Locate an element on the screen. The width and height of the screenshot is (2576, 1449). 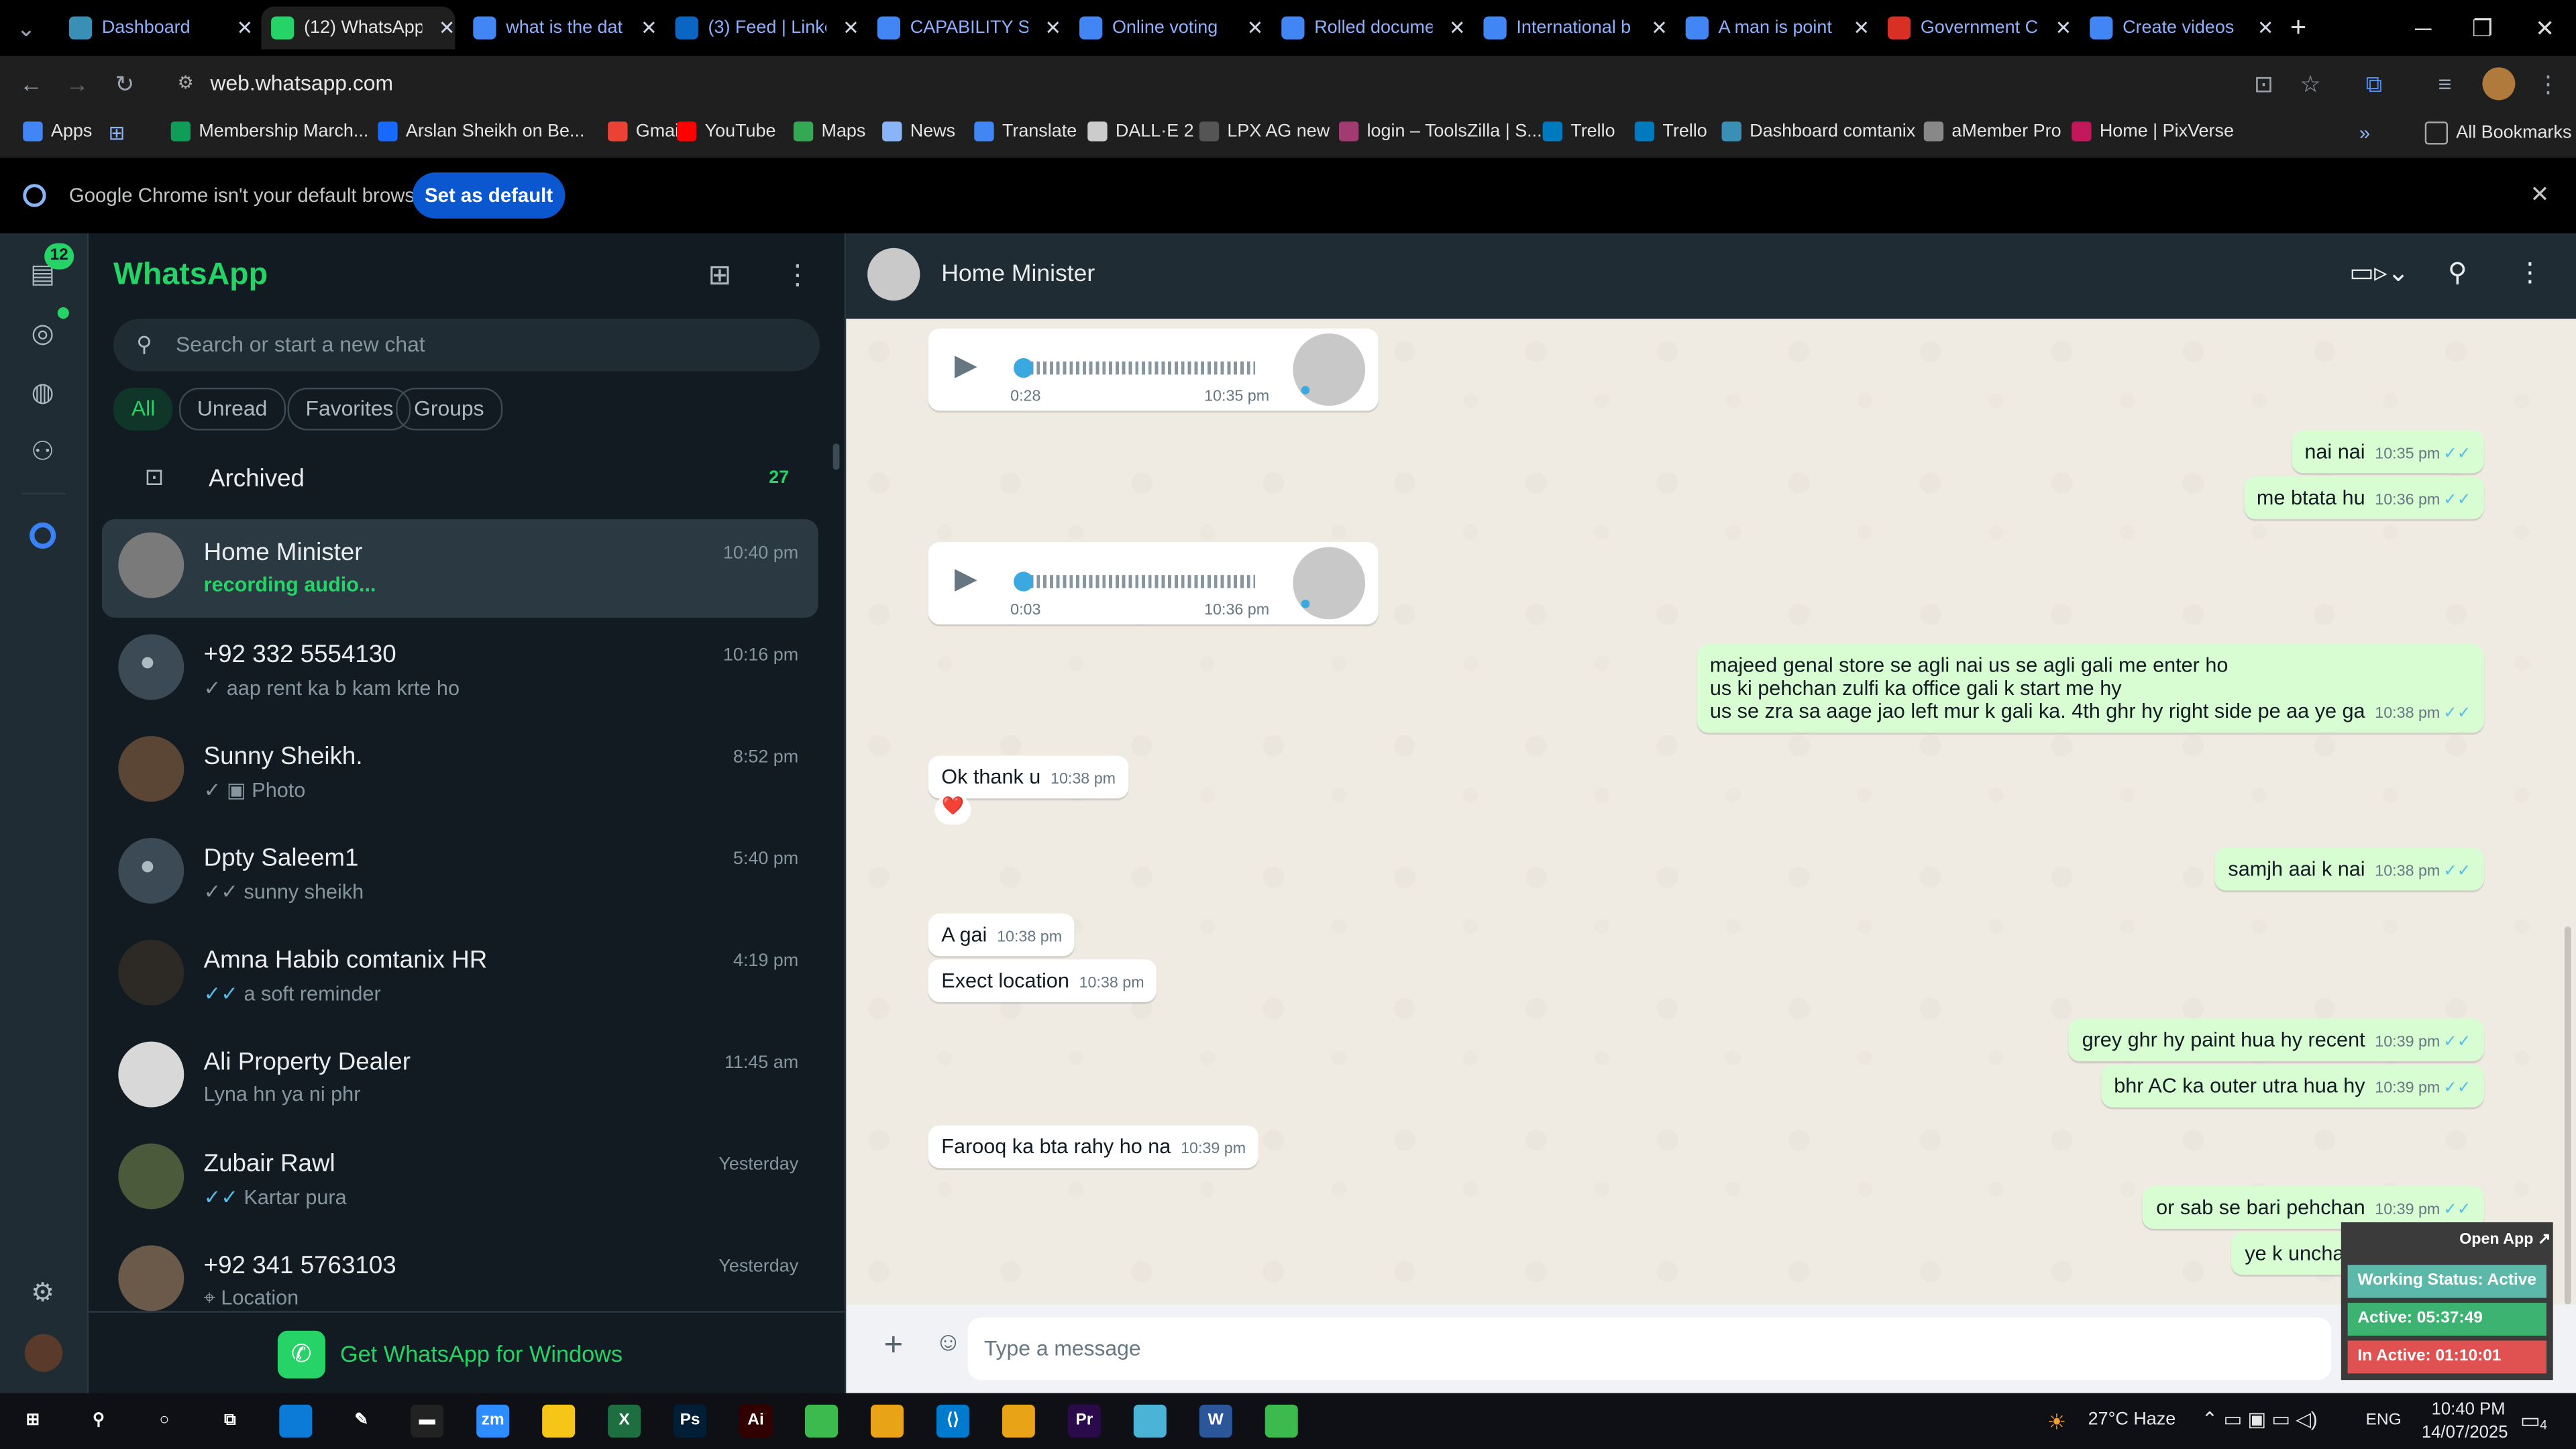
chat-list-item: ● Dpty Saleem1 ✓✓ sunny sheikh 5:40 pm is located at coordinates (460, 873).